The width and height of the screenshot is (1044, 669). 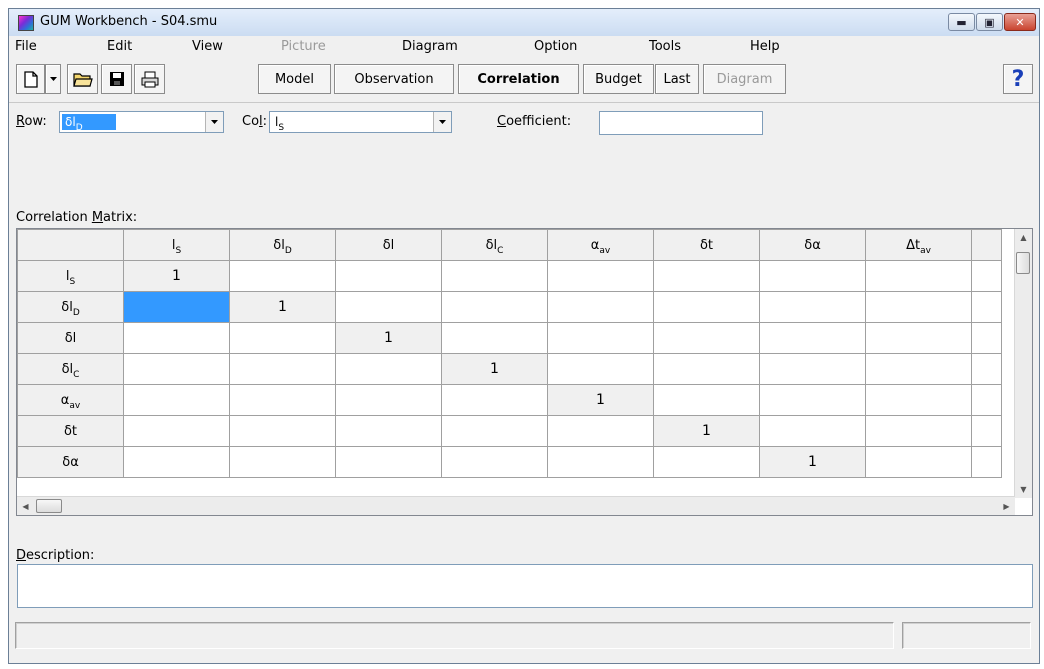 What do you see at coordinates (25, 506) in the screenshot?
I see `scroll-left-icon: ◀` at bounding box center [25, 506].